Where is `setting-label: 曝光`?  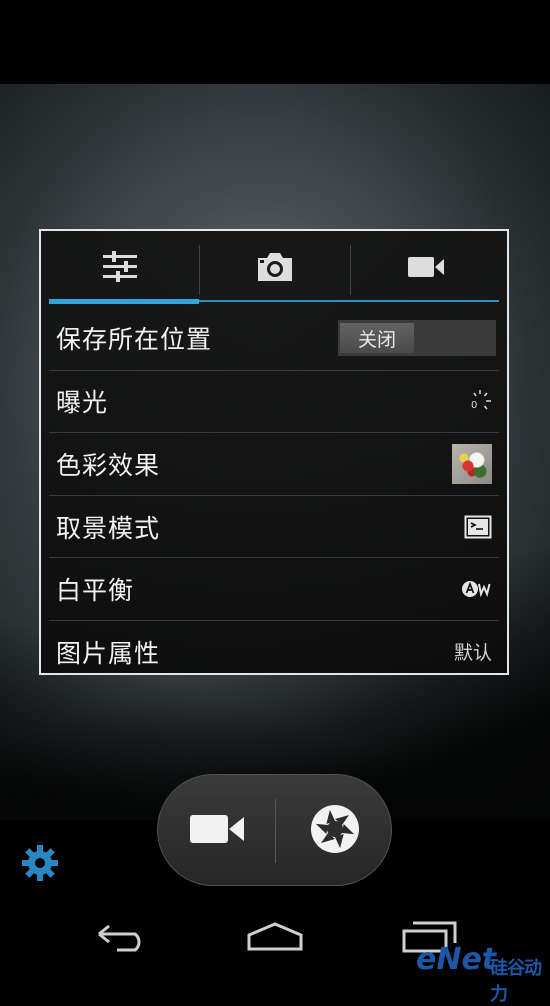 setting-label: 曝光 is located at coordinates (82, 403).